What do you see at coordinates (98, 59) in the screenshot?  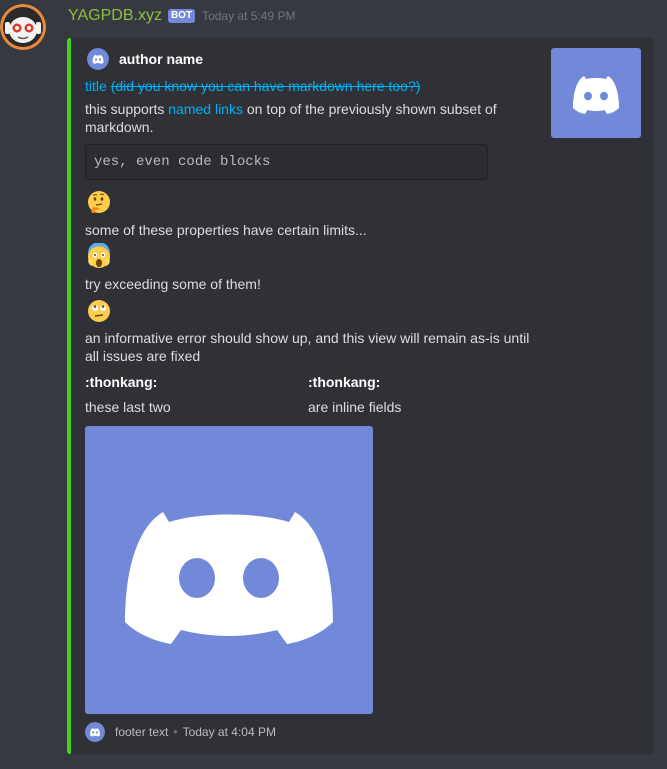 I see `author-discord-logo-icon` at bounding box center [98, 59].